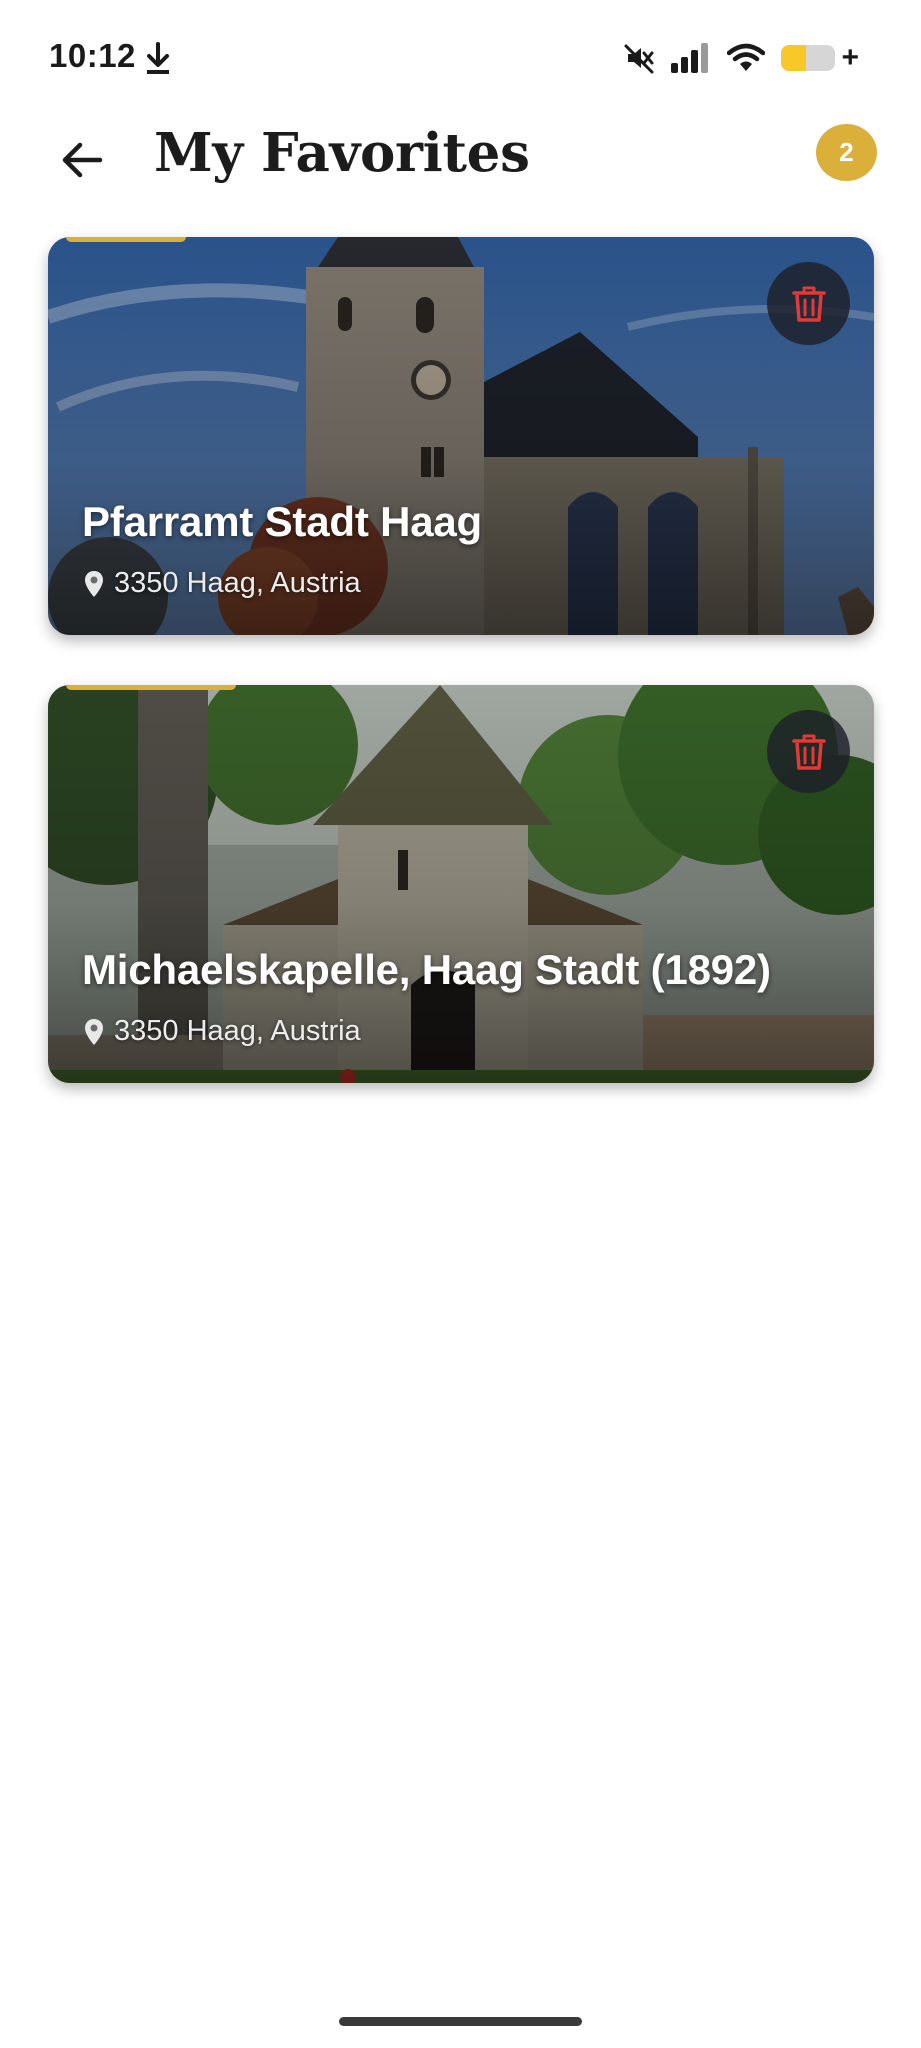  I want to click on arrow-left-icon, so click(82, 160).